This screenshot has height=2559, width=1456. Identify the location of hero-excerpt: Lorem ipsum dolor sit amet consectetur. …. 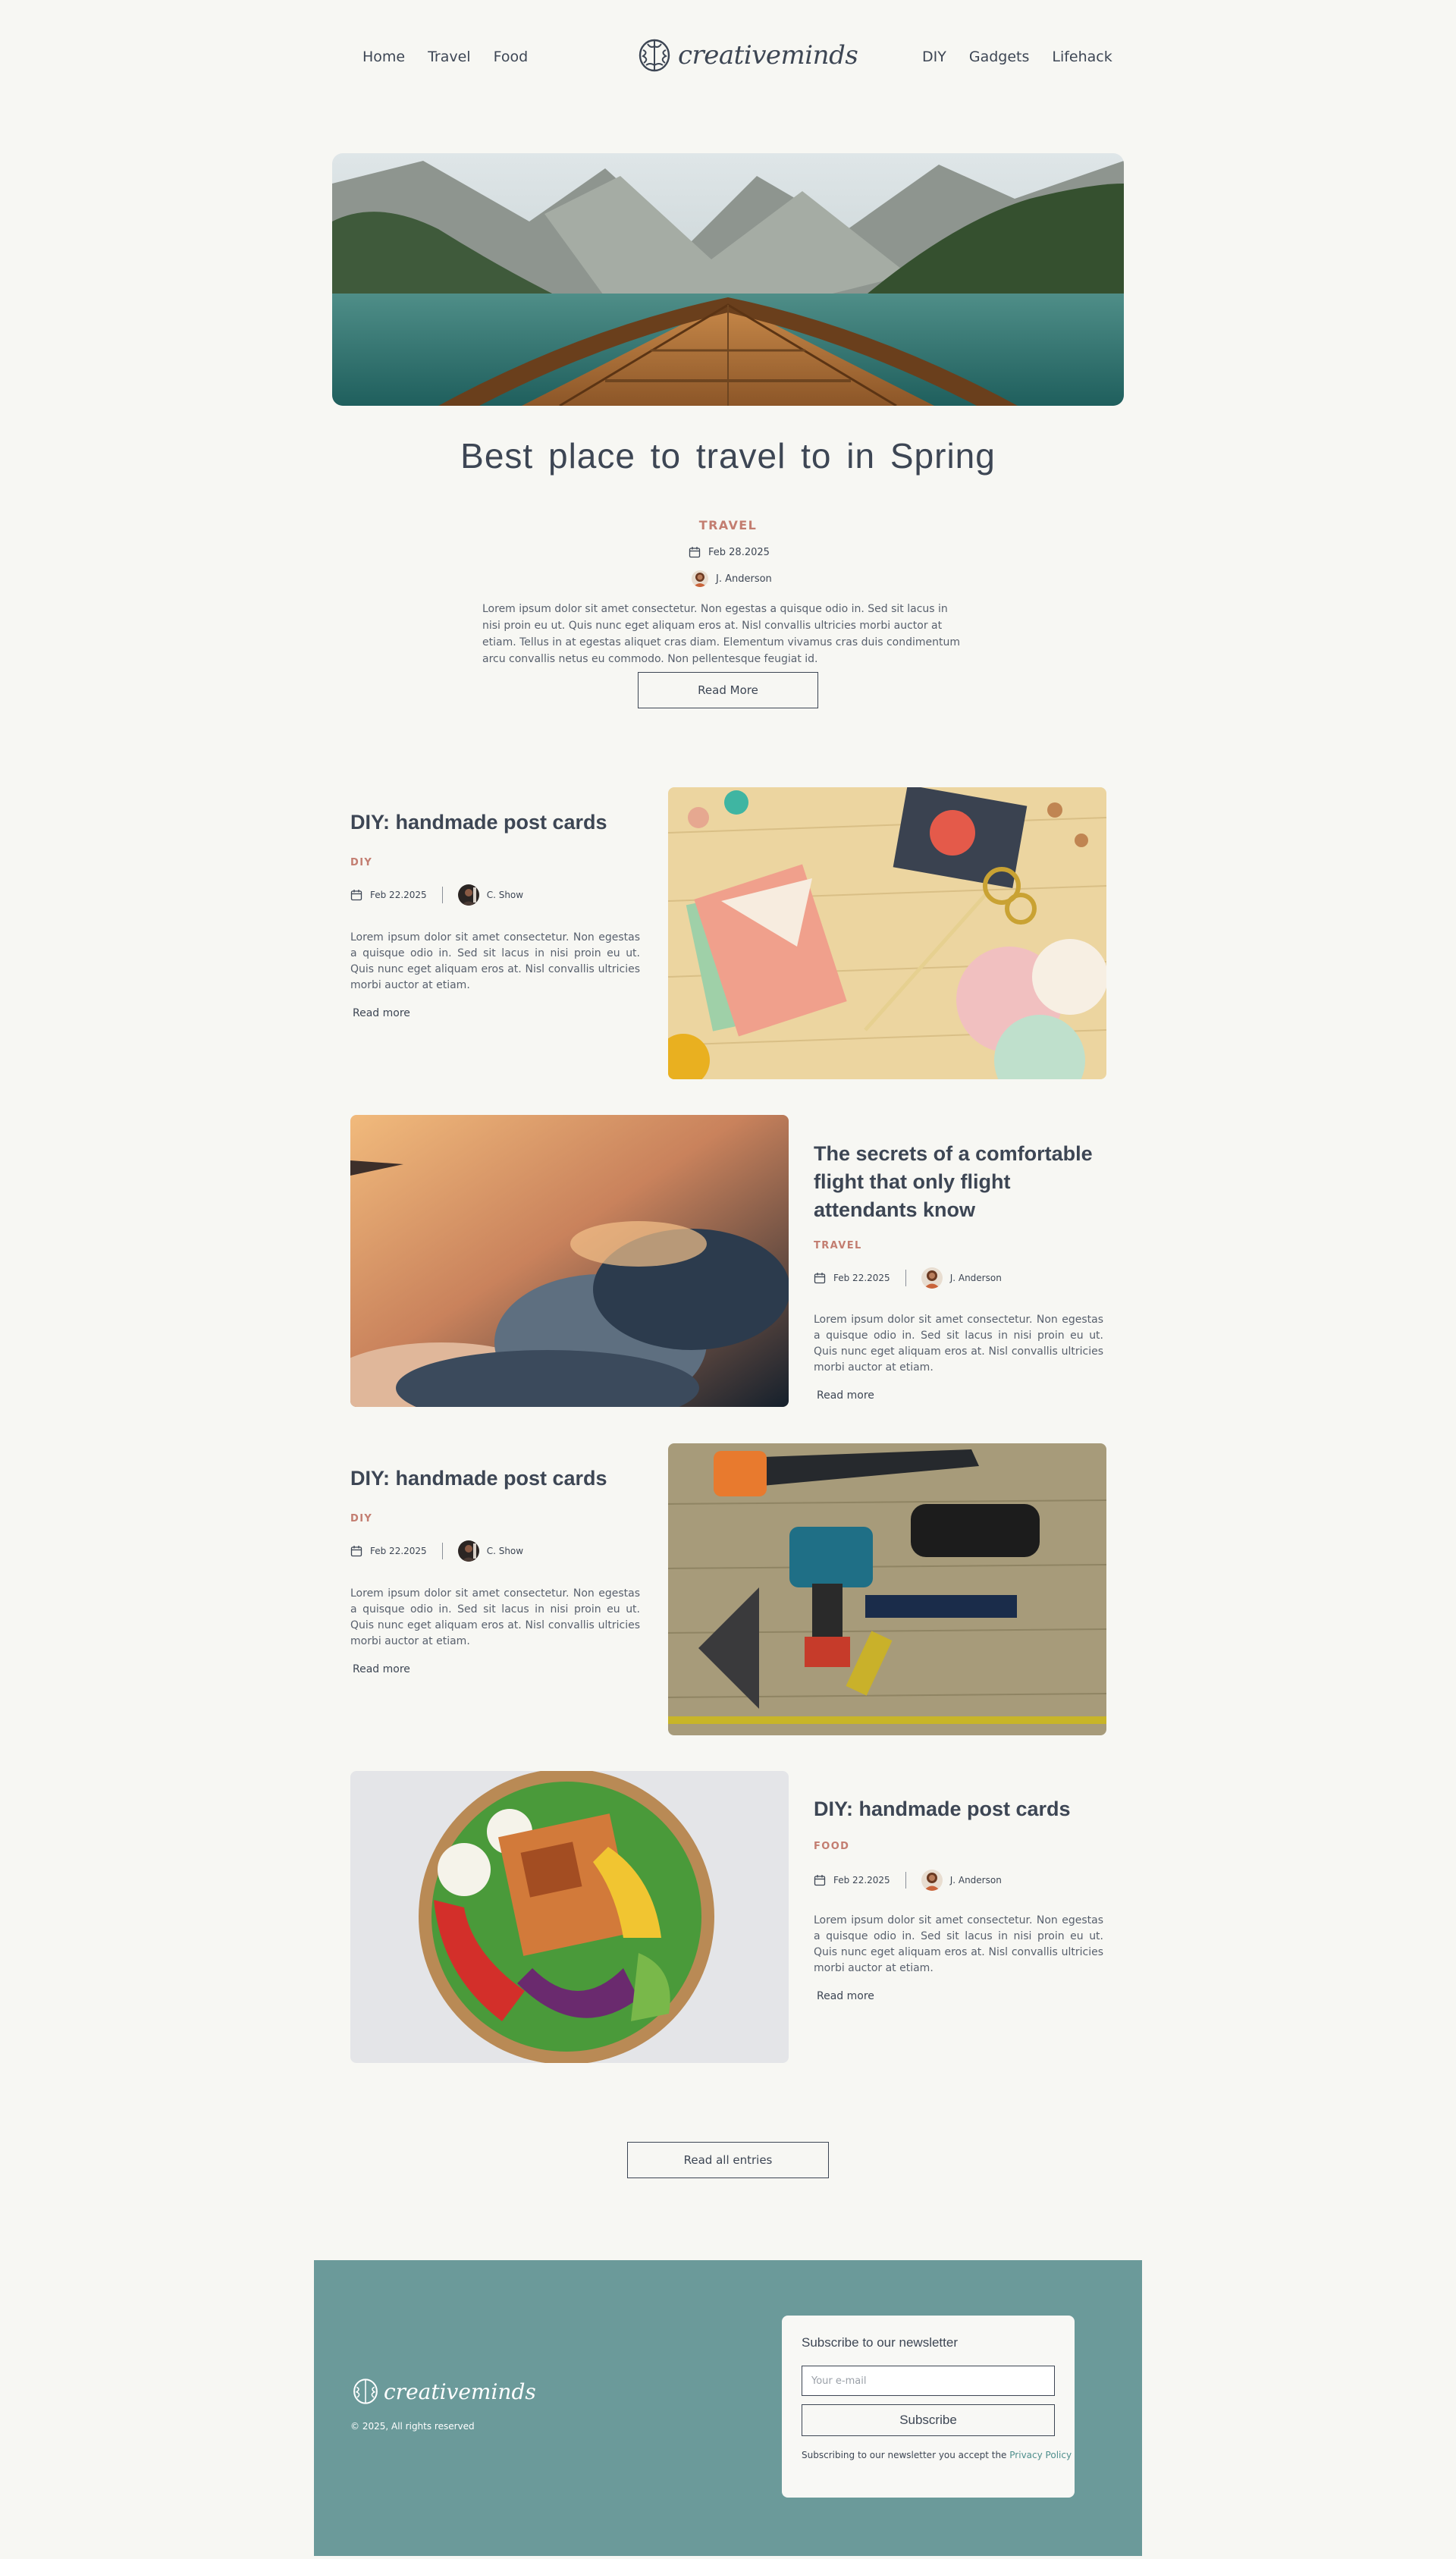
(721, 634).